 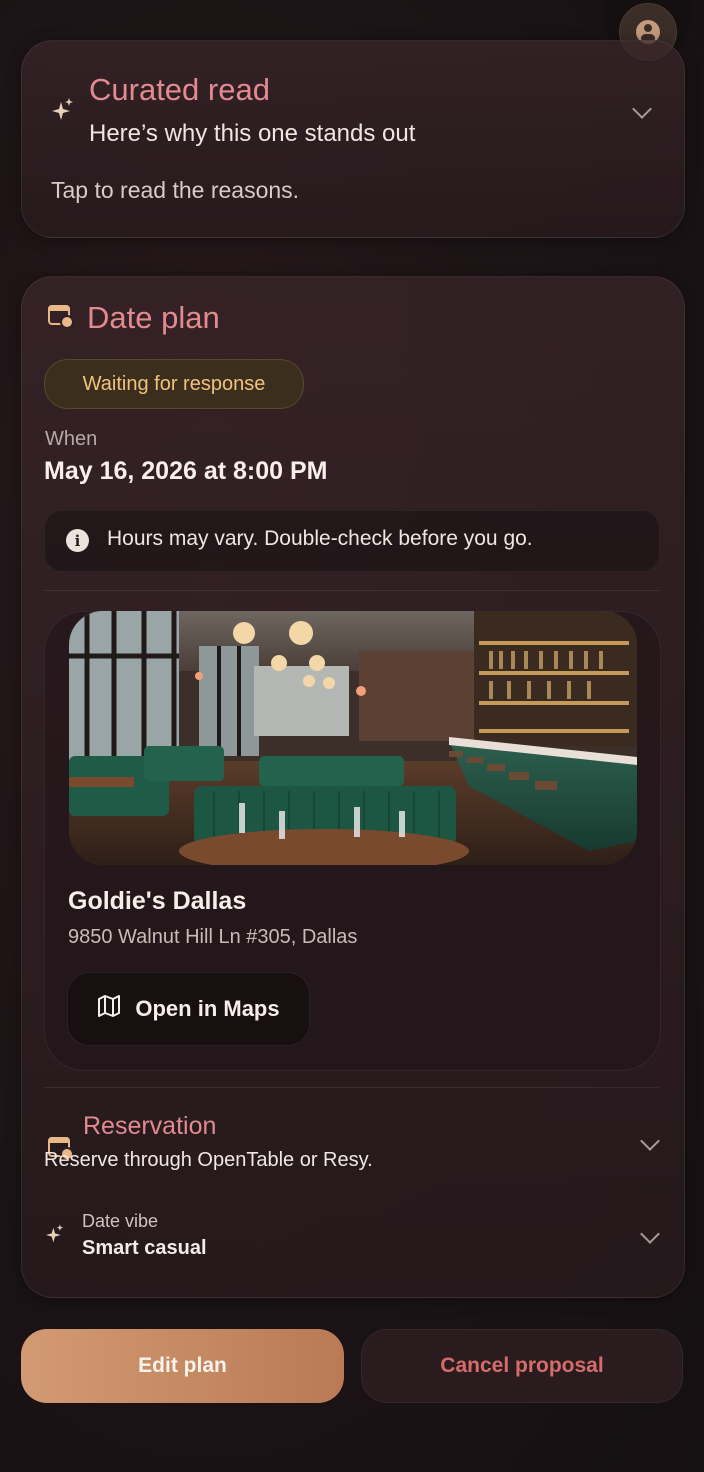 What do you see at coordinates (71, 439) in the screenshot?
I see `when-label: When` at bounding box center [71, 439].